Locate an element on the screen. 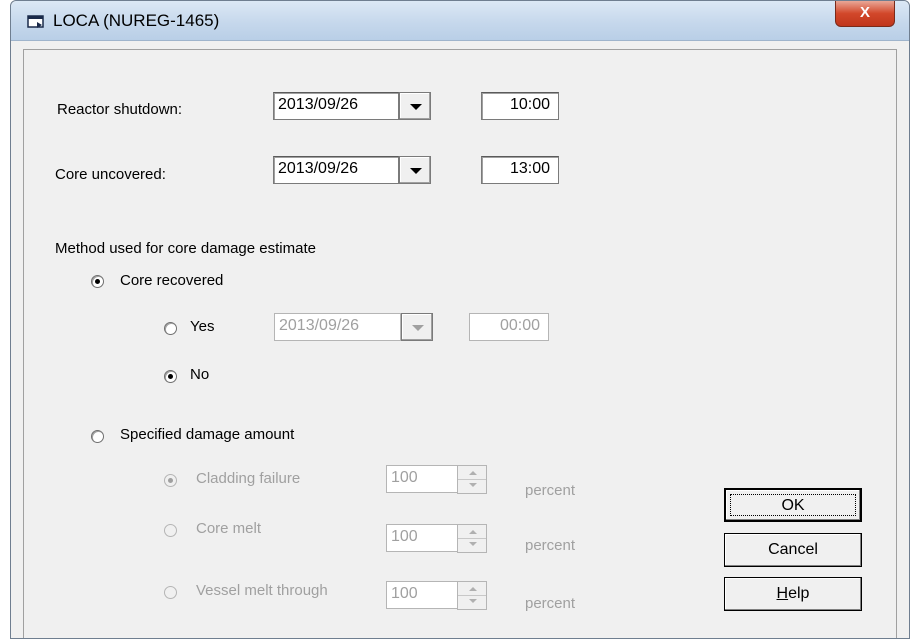 This screenshot has width=910, height=639. recovered-yes-time-field: 00:00 is located at coordinates (509, 327).